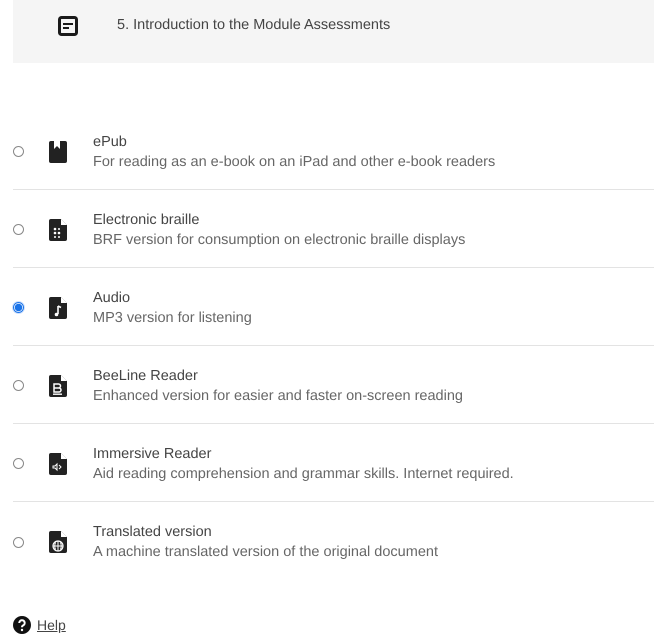 Image resolution: width=654 pixels, height=639 pixels. Describe the element at coordinates (303, 474) in the screenshot. I see `option-description: Aid reading comprehension and grammar skills. Internet required.` at that location.